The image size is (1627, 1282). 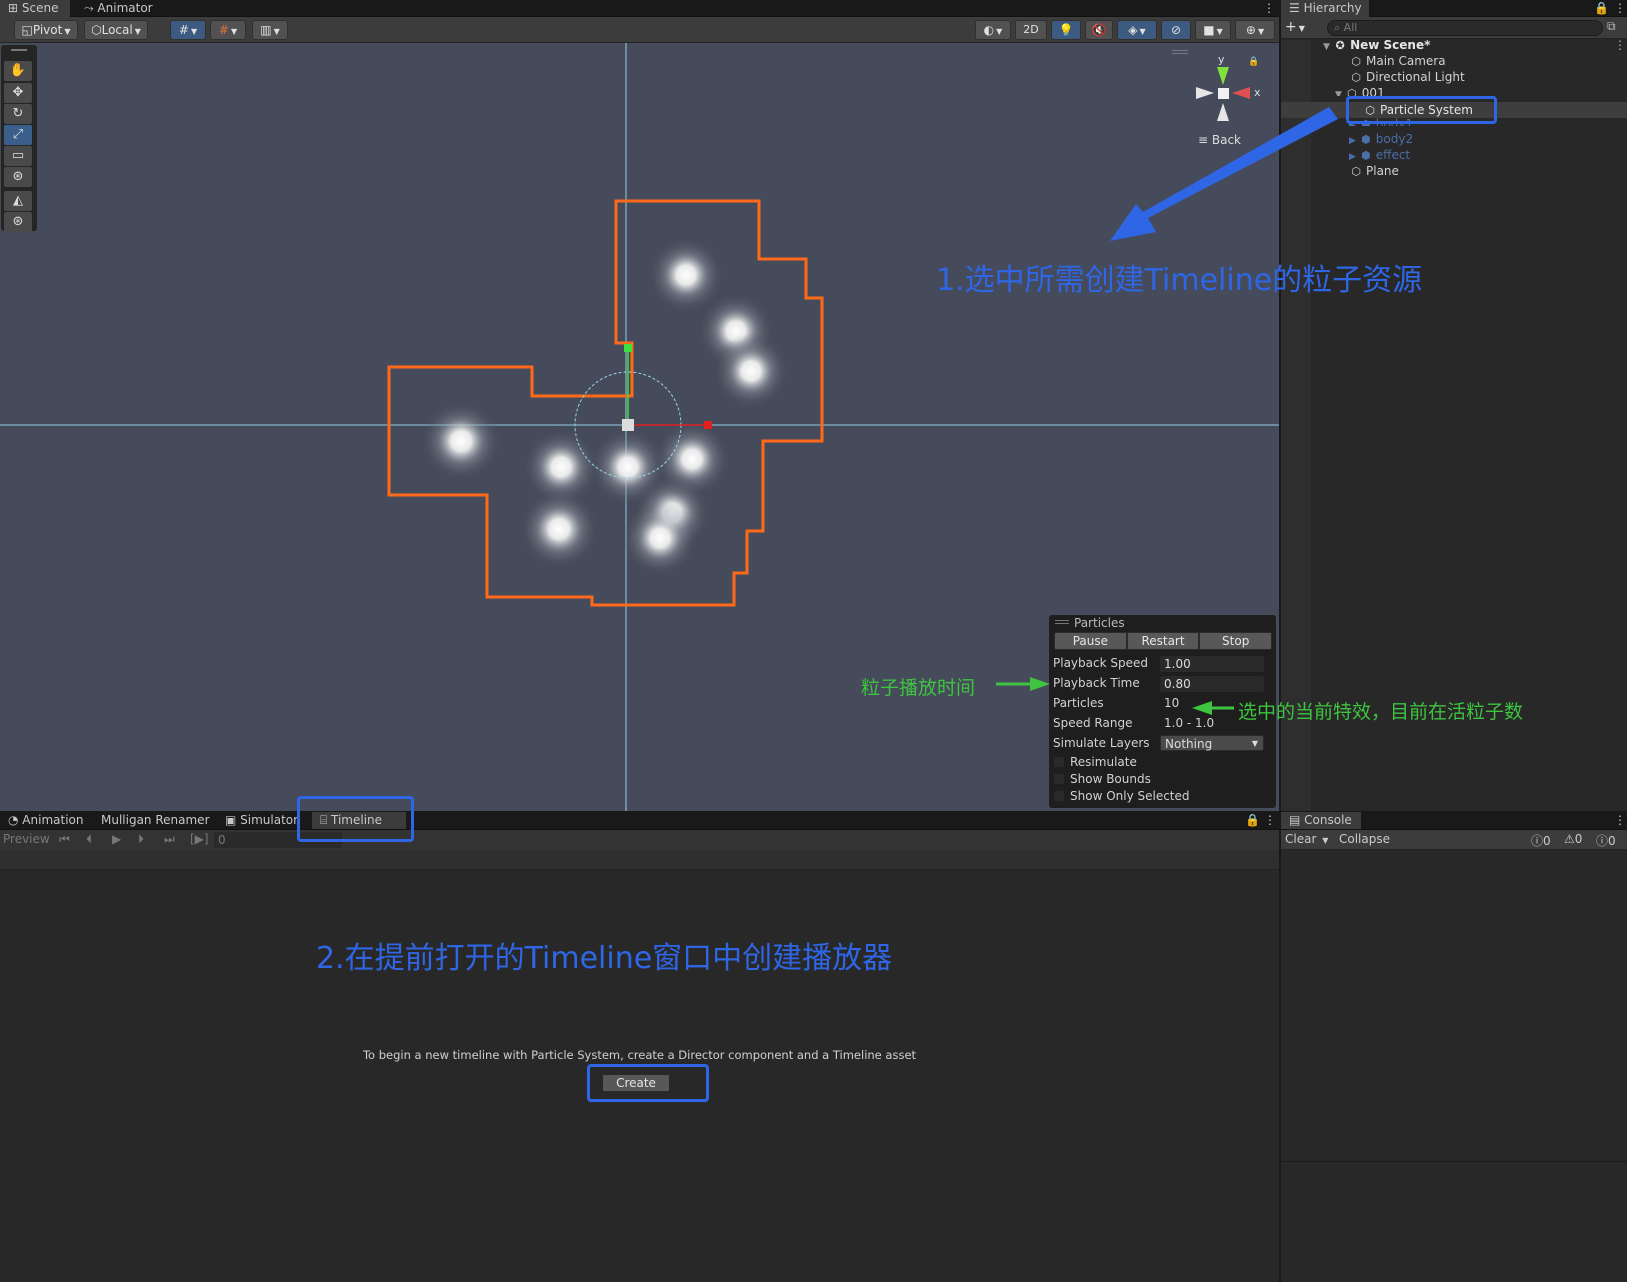 I want to click on audio-toggle: 🔇, so click(x=1099, y=30).